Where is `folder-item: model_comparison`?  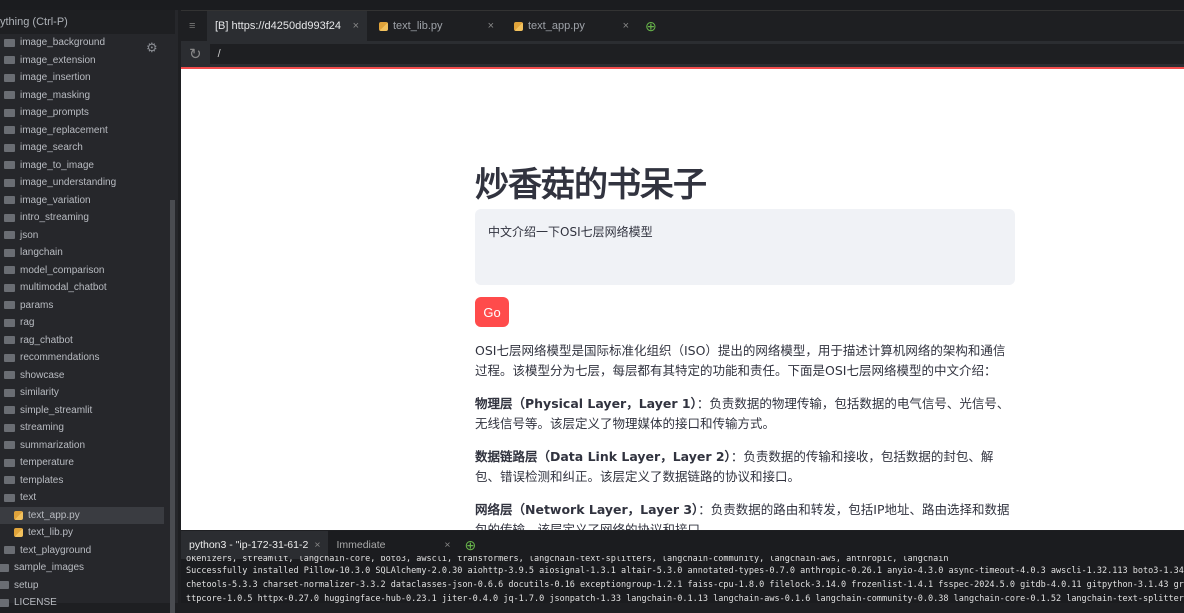 folder-item: model_comparison is located at coordinates (82, 270).